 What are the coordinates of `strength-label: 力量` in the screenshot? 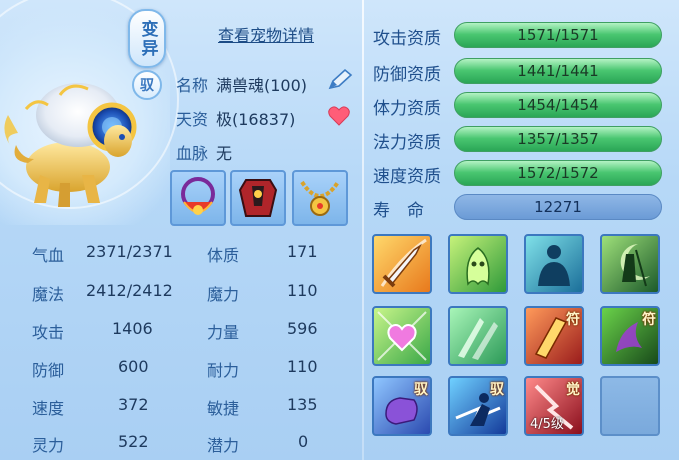 It's located at (223, 332).